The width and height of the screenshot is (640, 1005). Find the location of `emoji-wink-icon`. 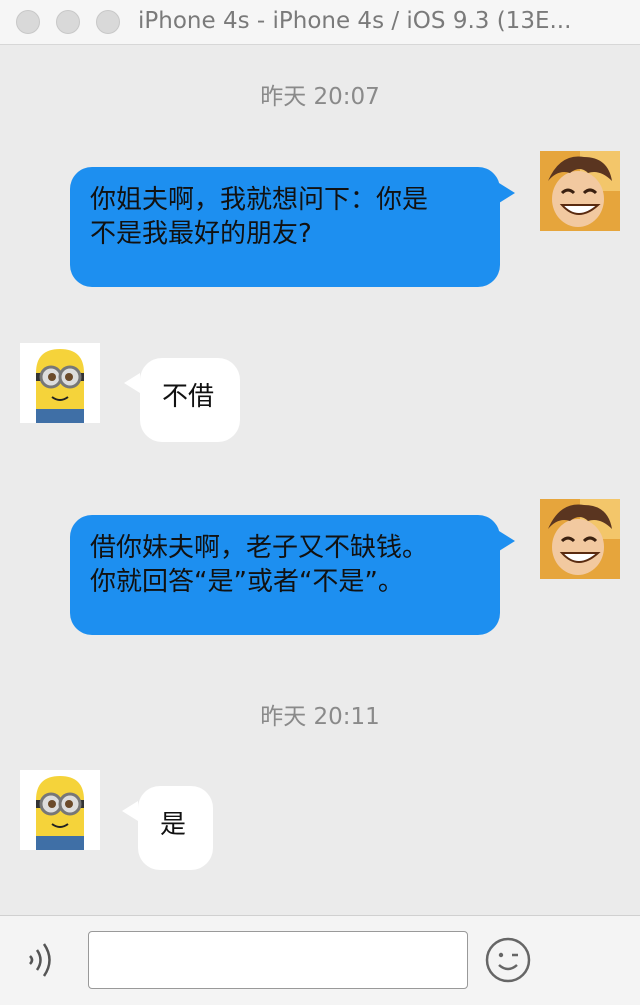

emoji-wink-icon is located at coordinates (508, 960).